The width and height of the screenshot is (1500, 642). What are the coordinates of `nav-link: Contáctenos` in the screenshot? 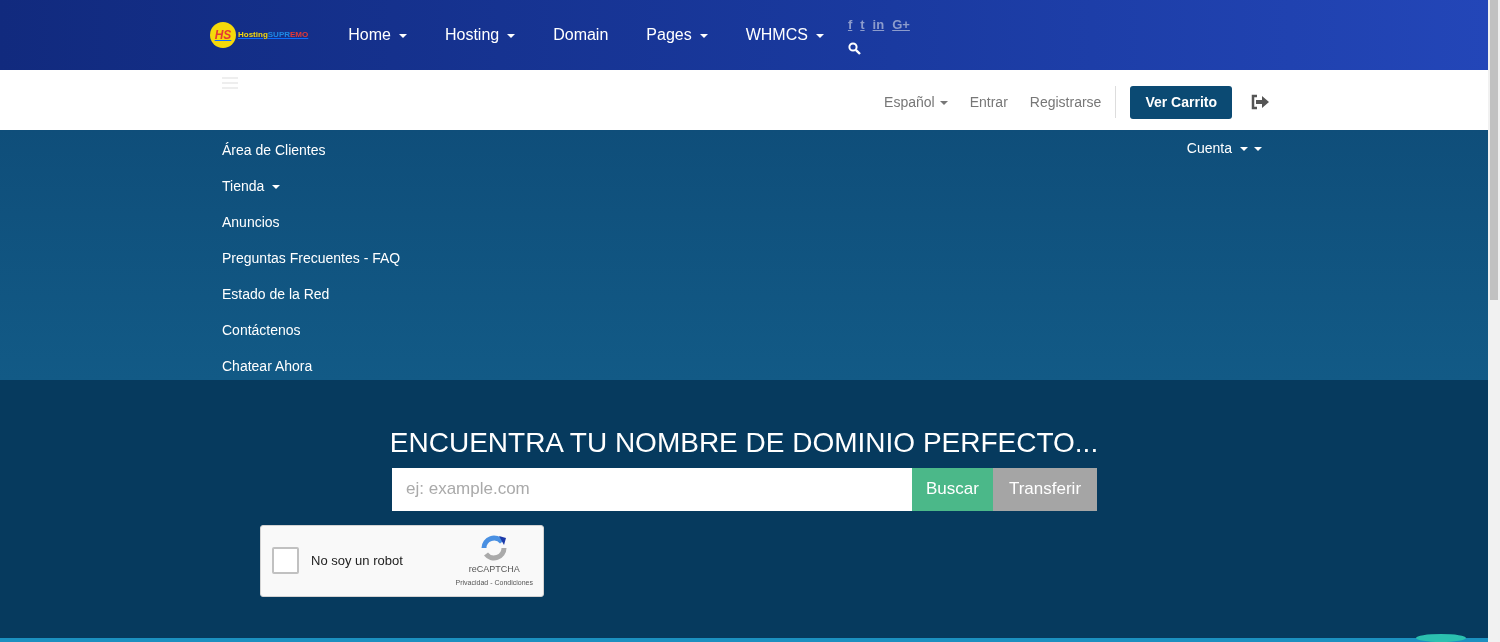 It's located at (261, 330).